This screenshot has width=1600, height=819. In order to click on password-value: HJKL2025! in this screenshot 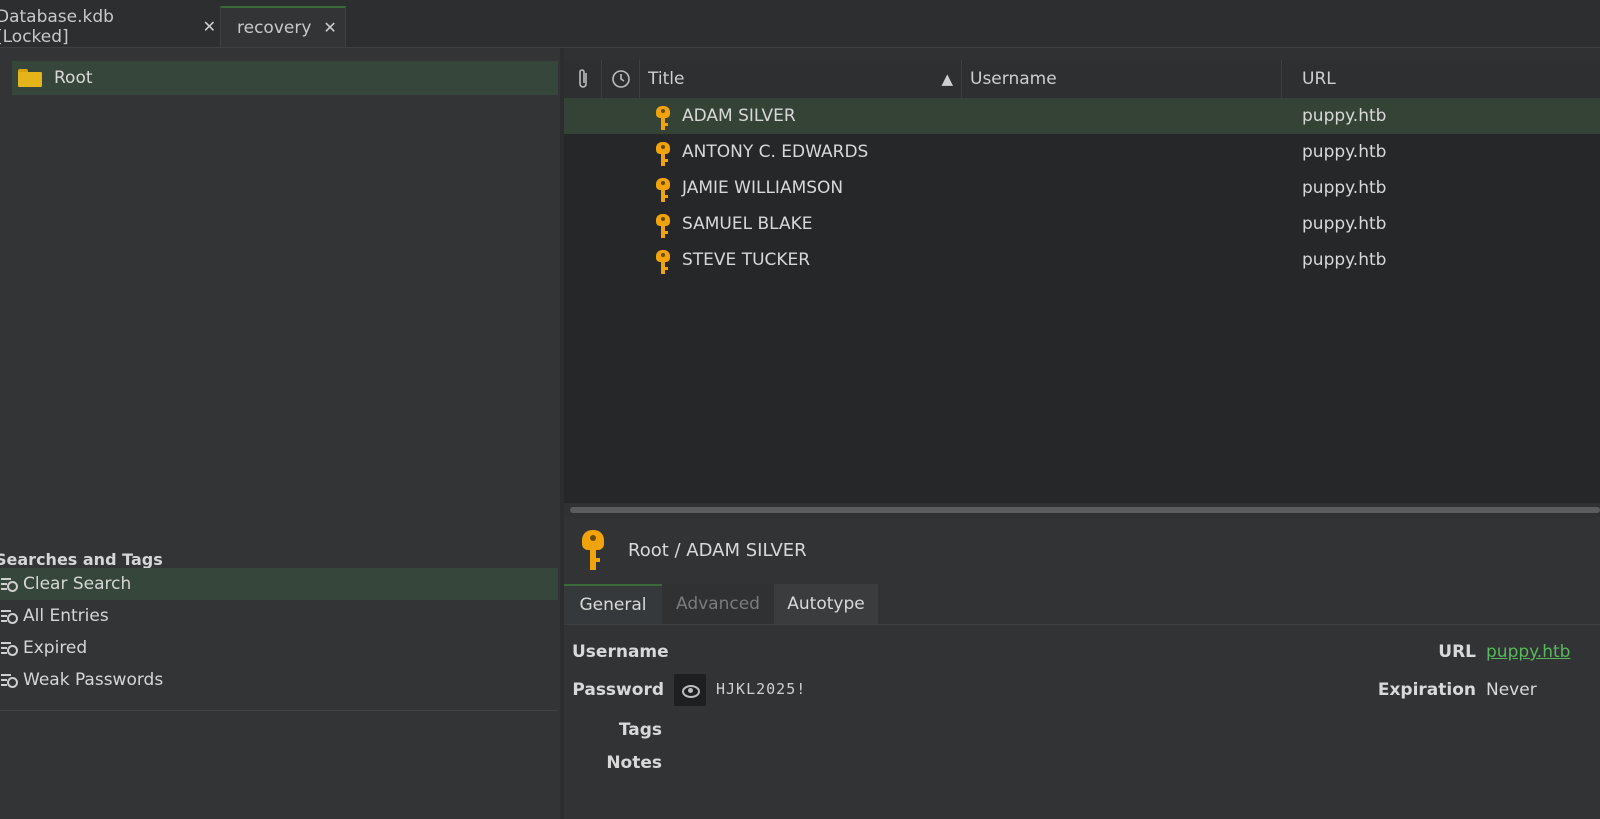, I will do `click(761, 689)`.